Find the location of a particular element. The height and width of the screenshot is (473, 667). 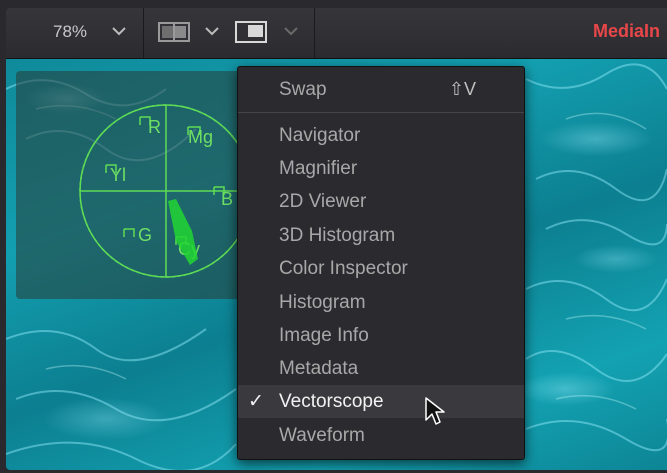

menu-item-histogram: Histogram is located at coordinates (381, 302).